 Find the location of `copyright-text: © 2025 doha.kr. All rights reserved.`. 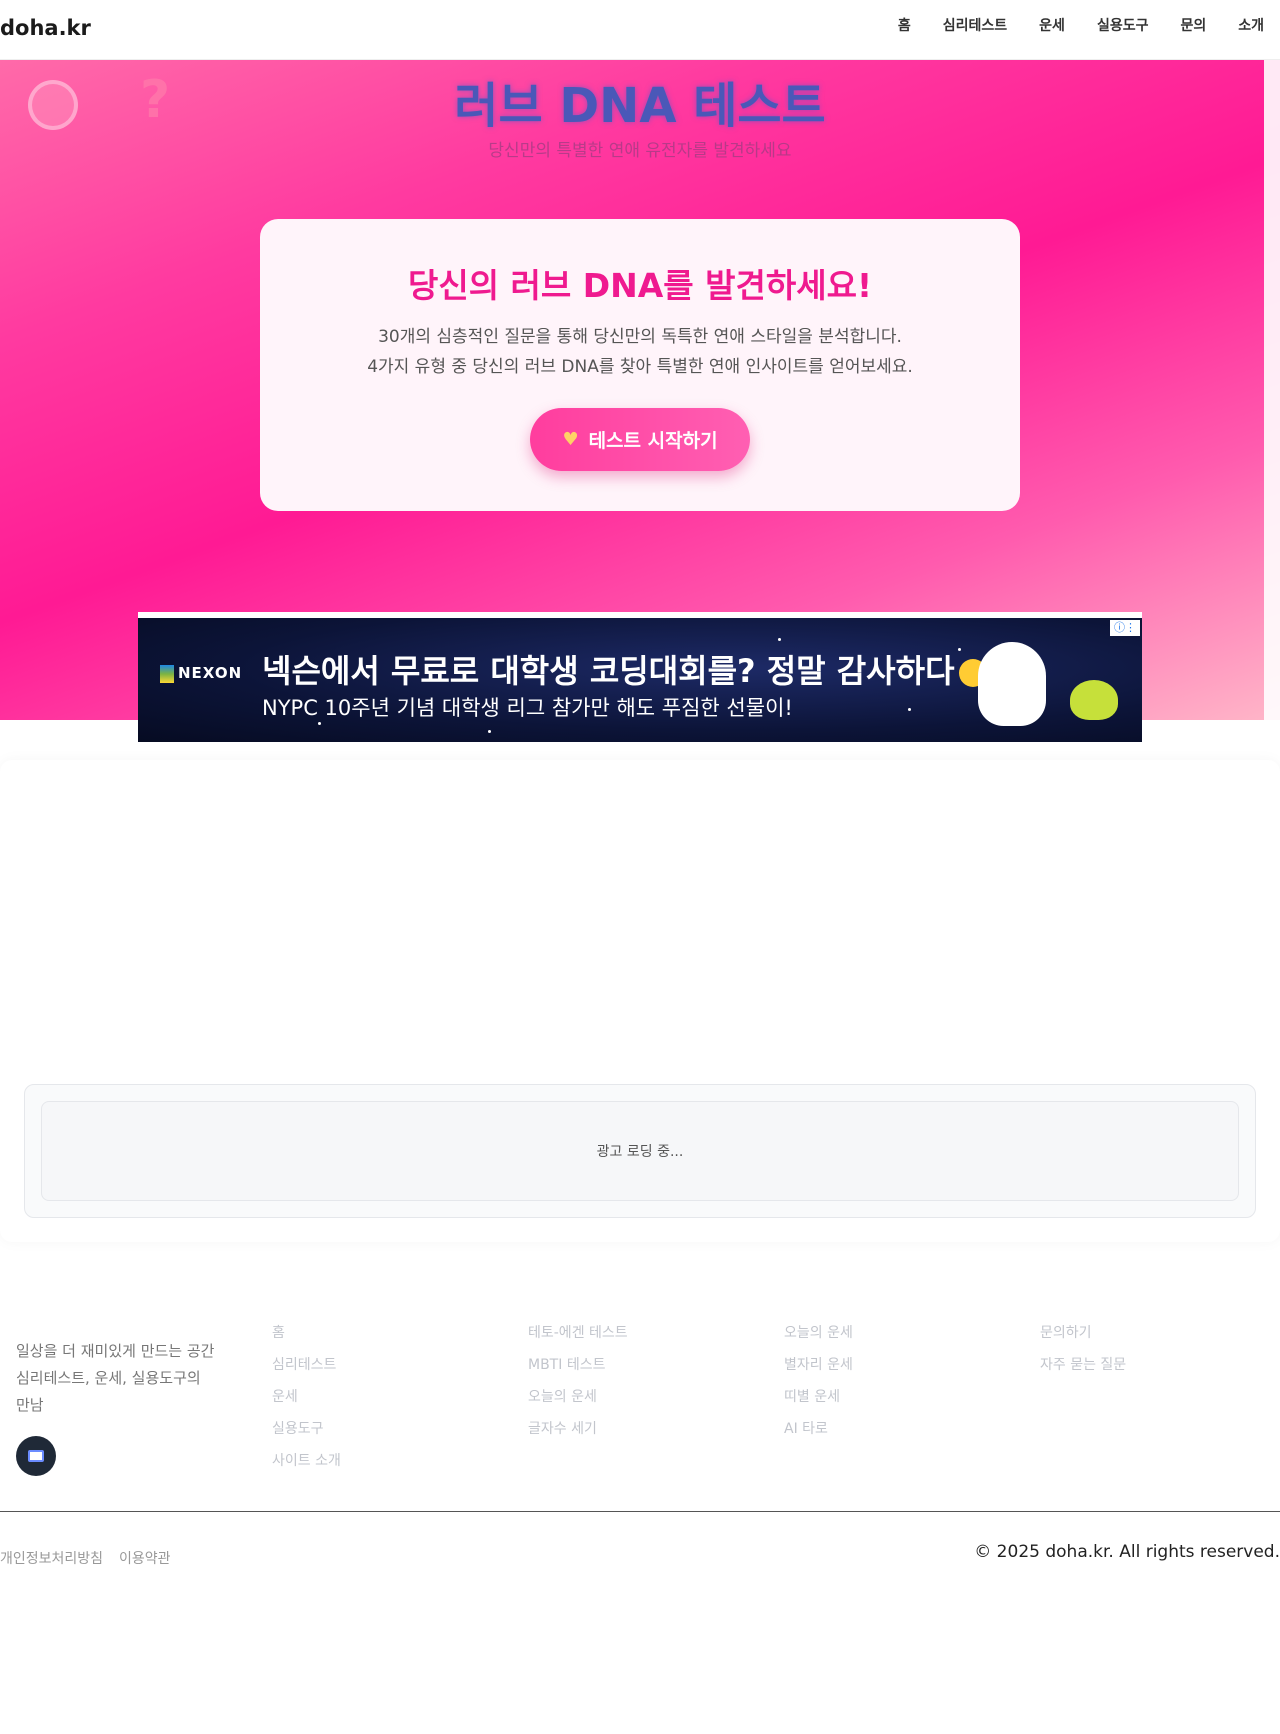

copyright-text: © 2025 doha.kr. All rights reserved. is located at coordinates (1127, 1552).